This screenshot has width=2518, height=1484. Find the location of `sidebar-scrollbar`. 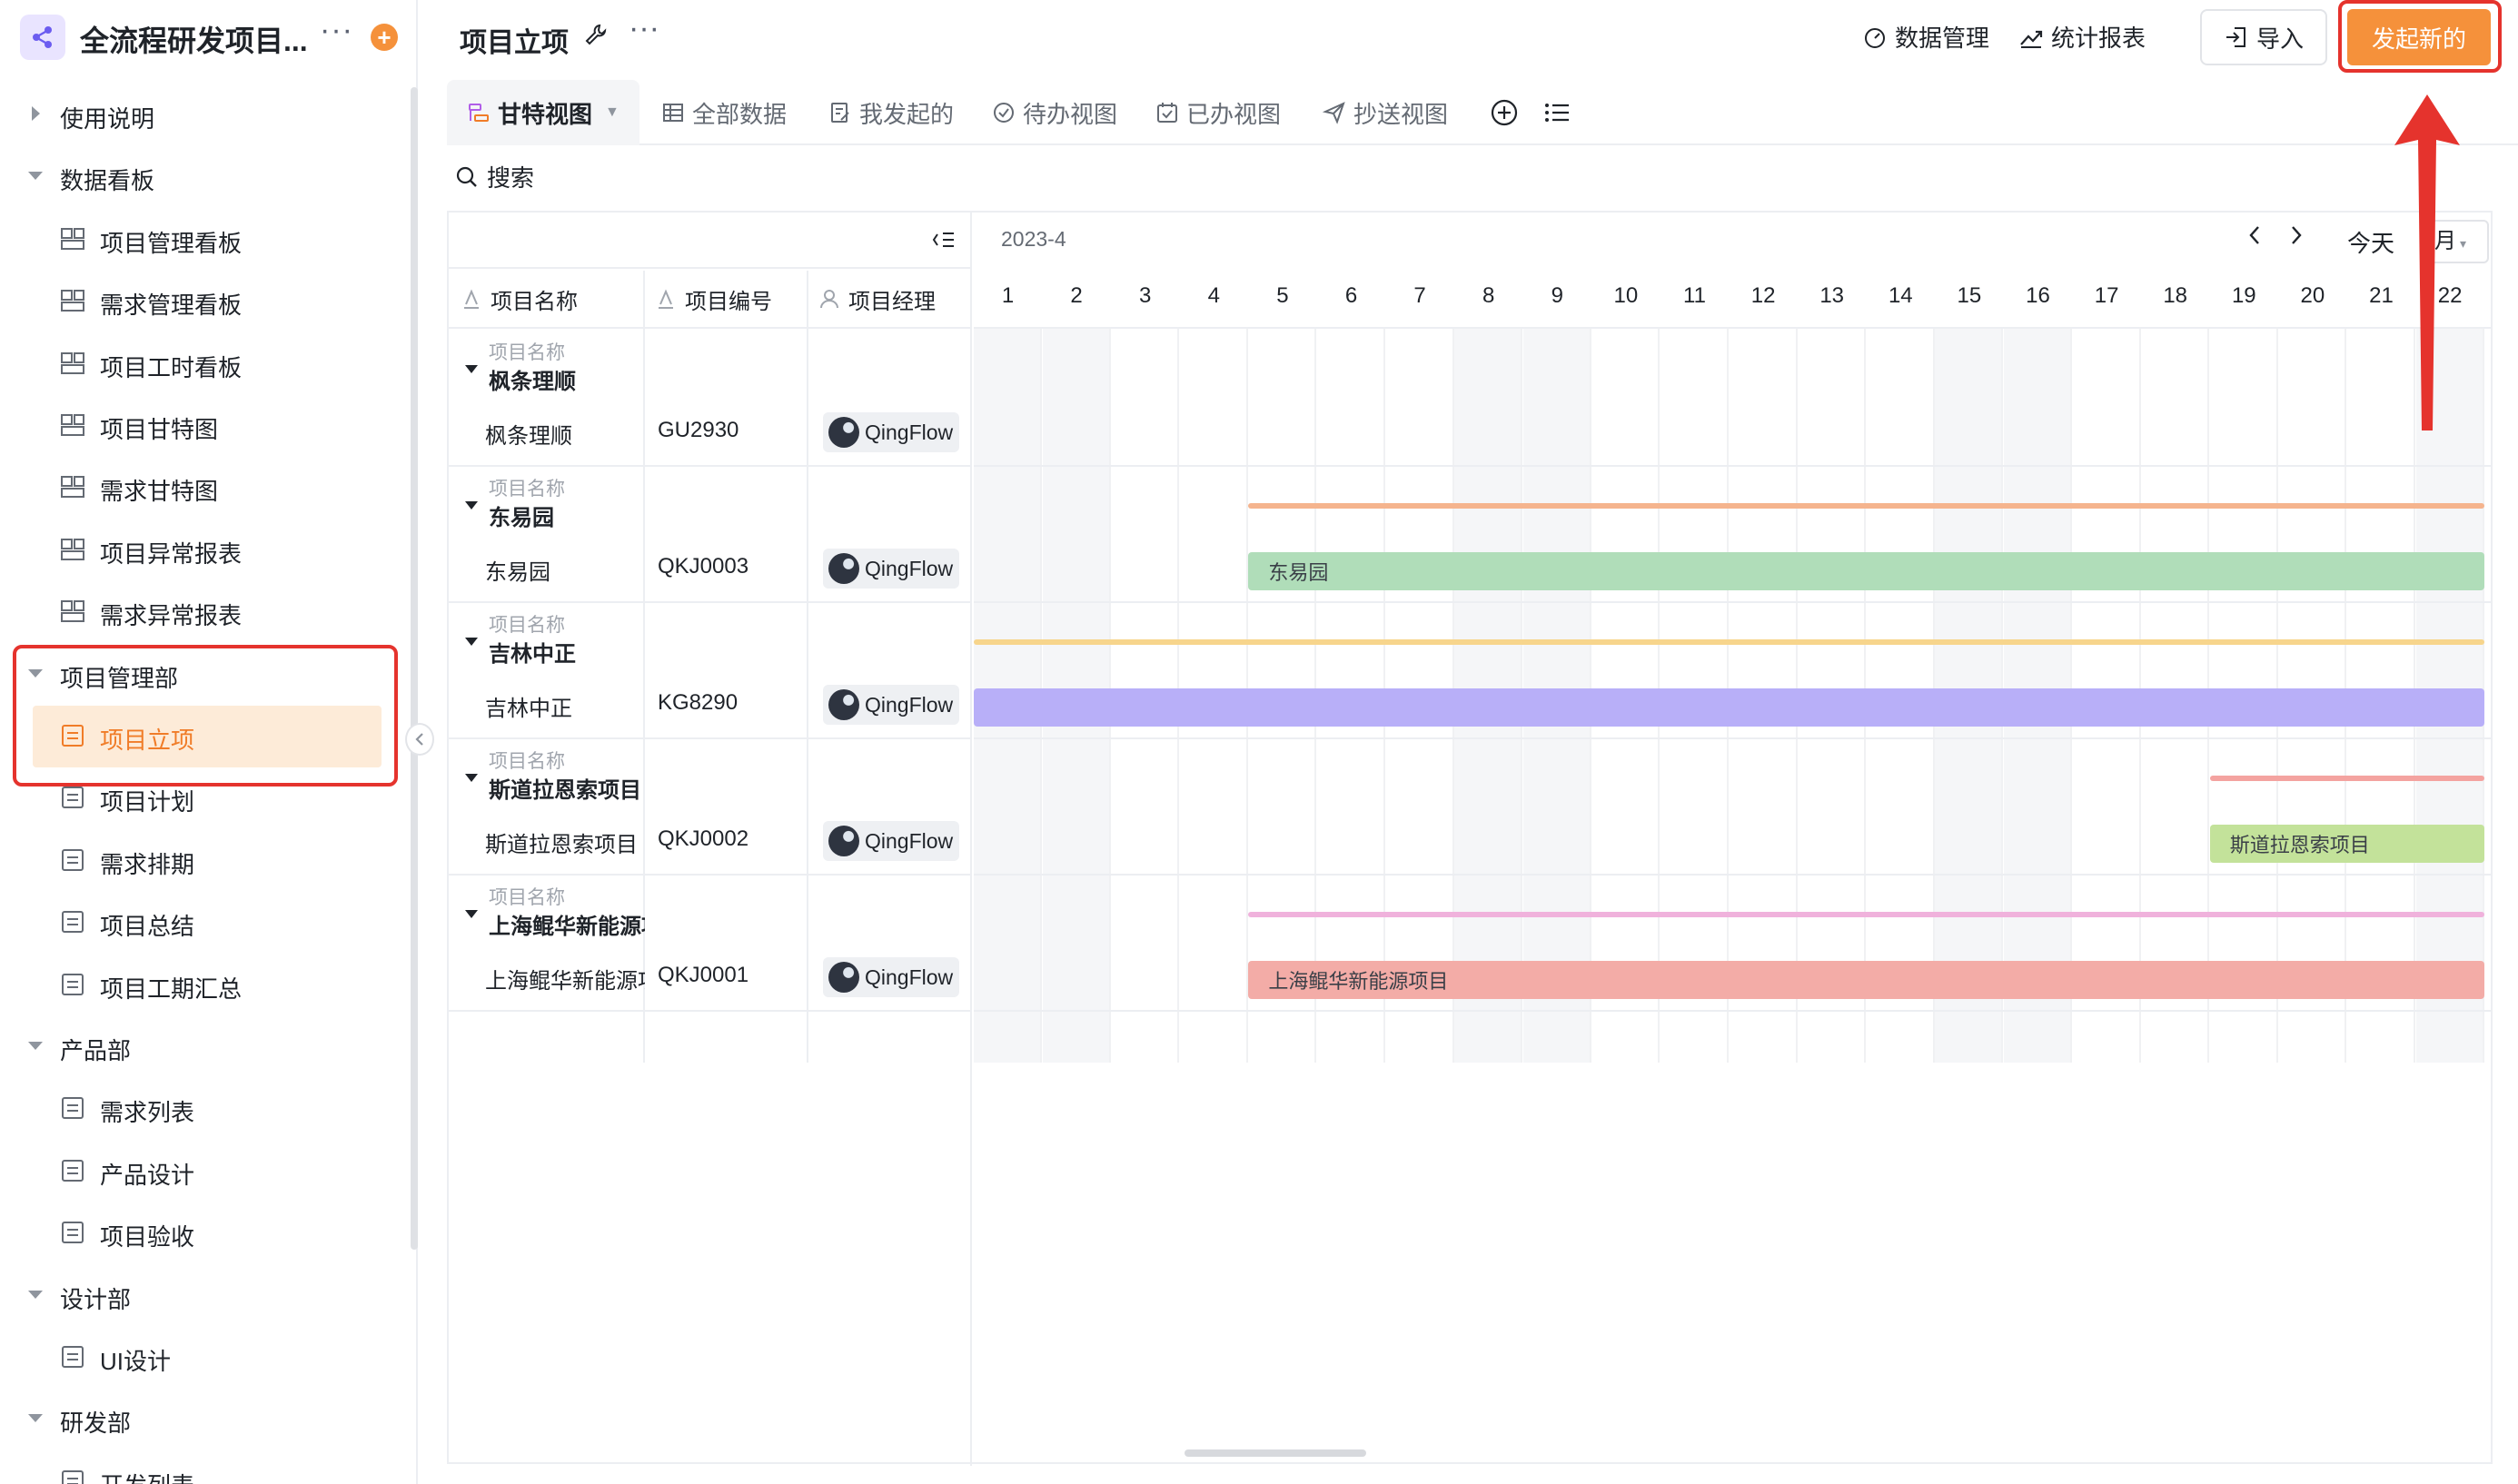

sidebar-scrollbar is located at coordinates (415, 668).